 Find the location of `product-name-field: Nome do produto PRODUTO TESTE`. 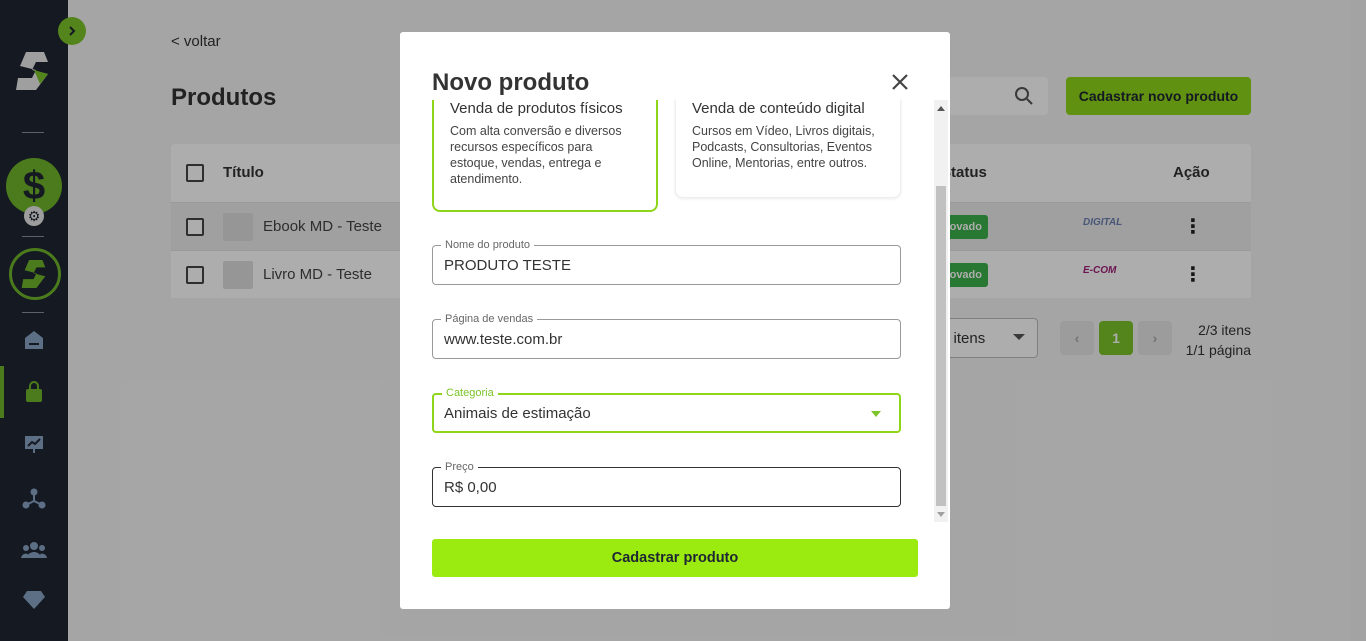

product-name-field: Nome do produto PRODUTO TESTE is located at coordinates (666, 261).